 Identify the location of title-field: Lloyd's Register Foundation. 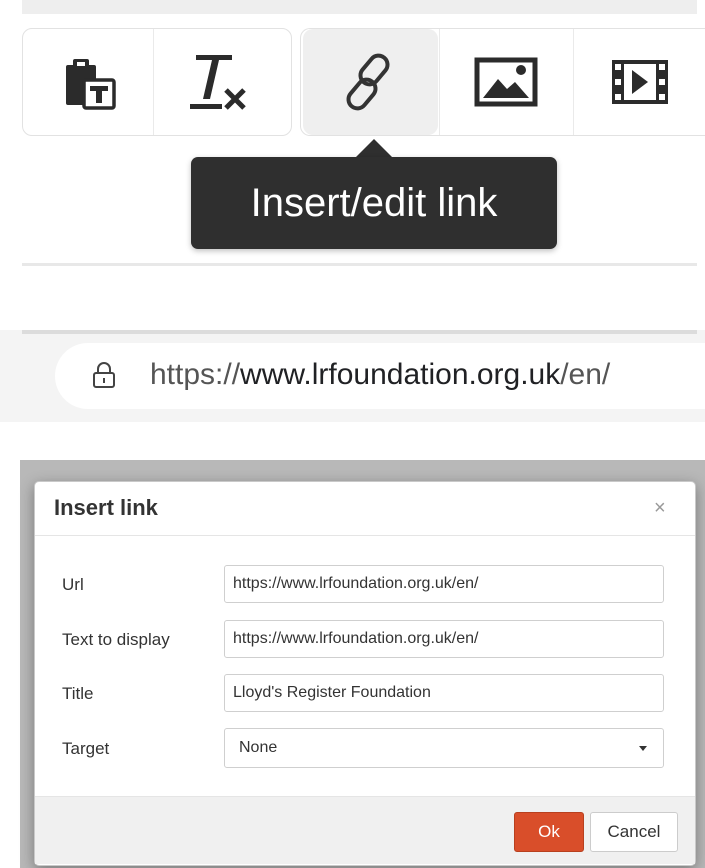
(444, 693).